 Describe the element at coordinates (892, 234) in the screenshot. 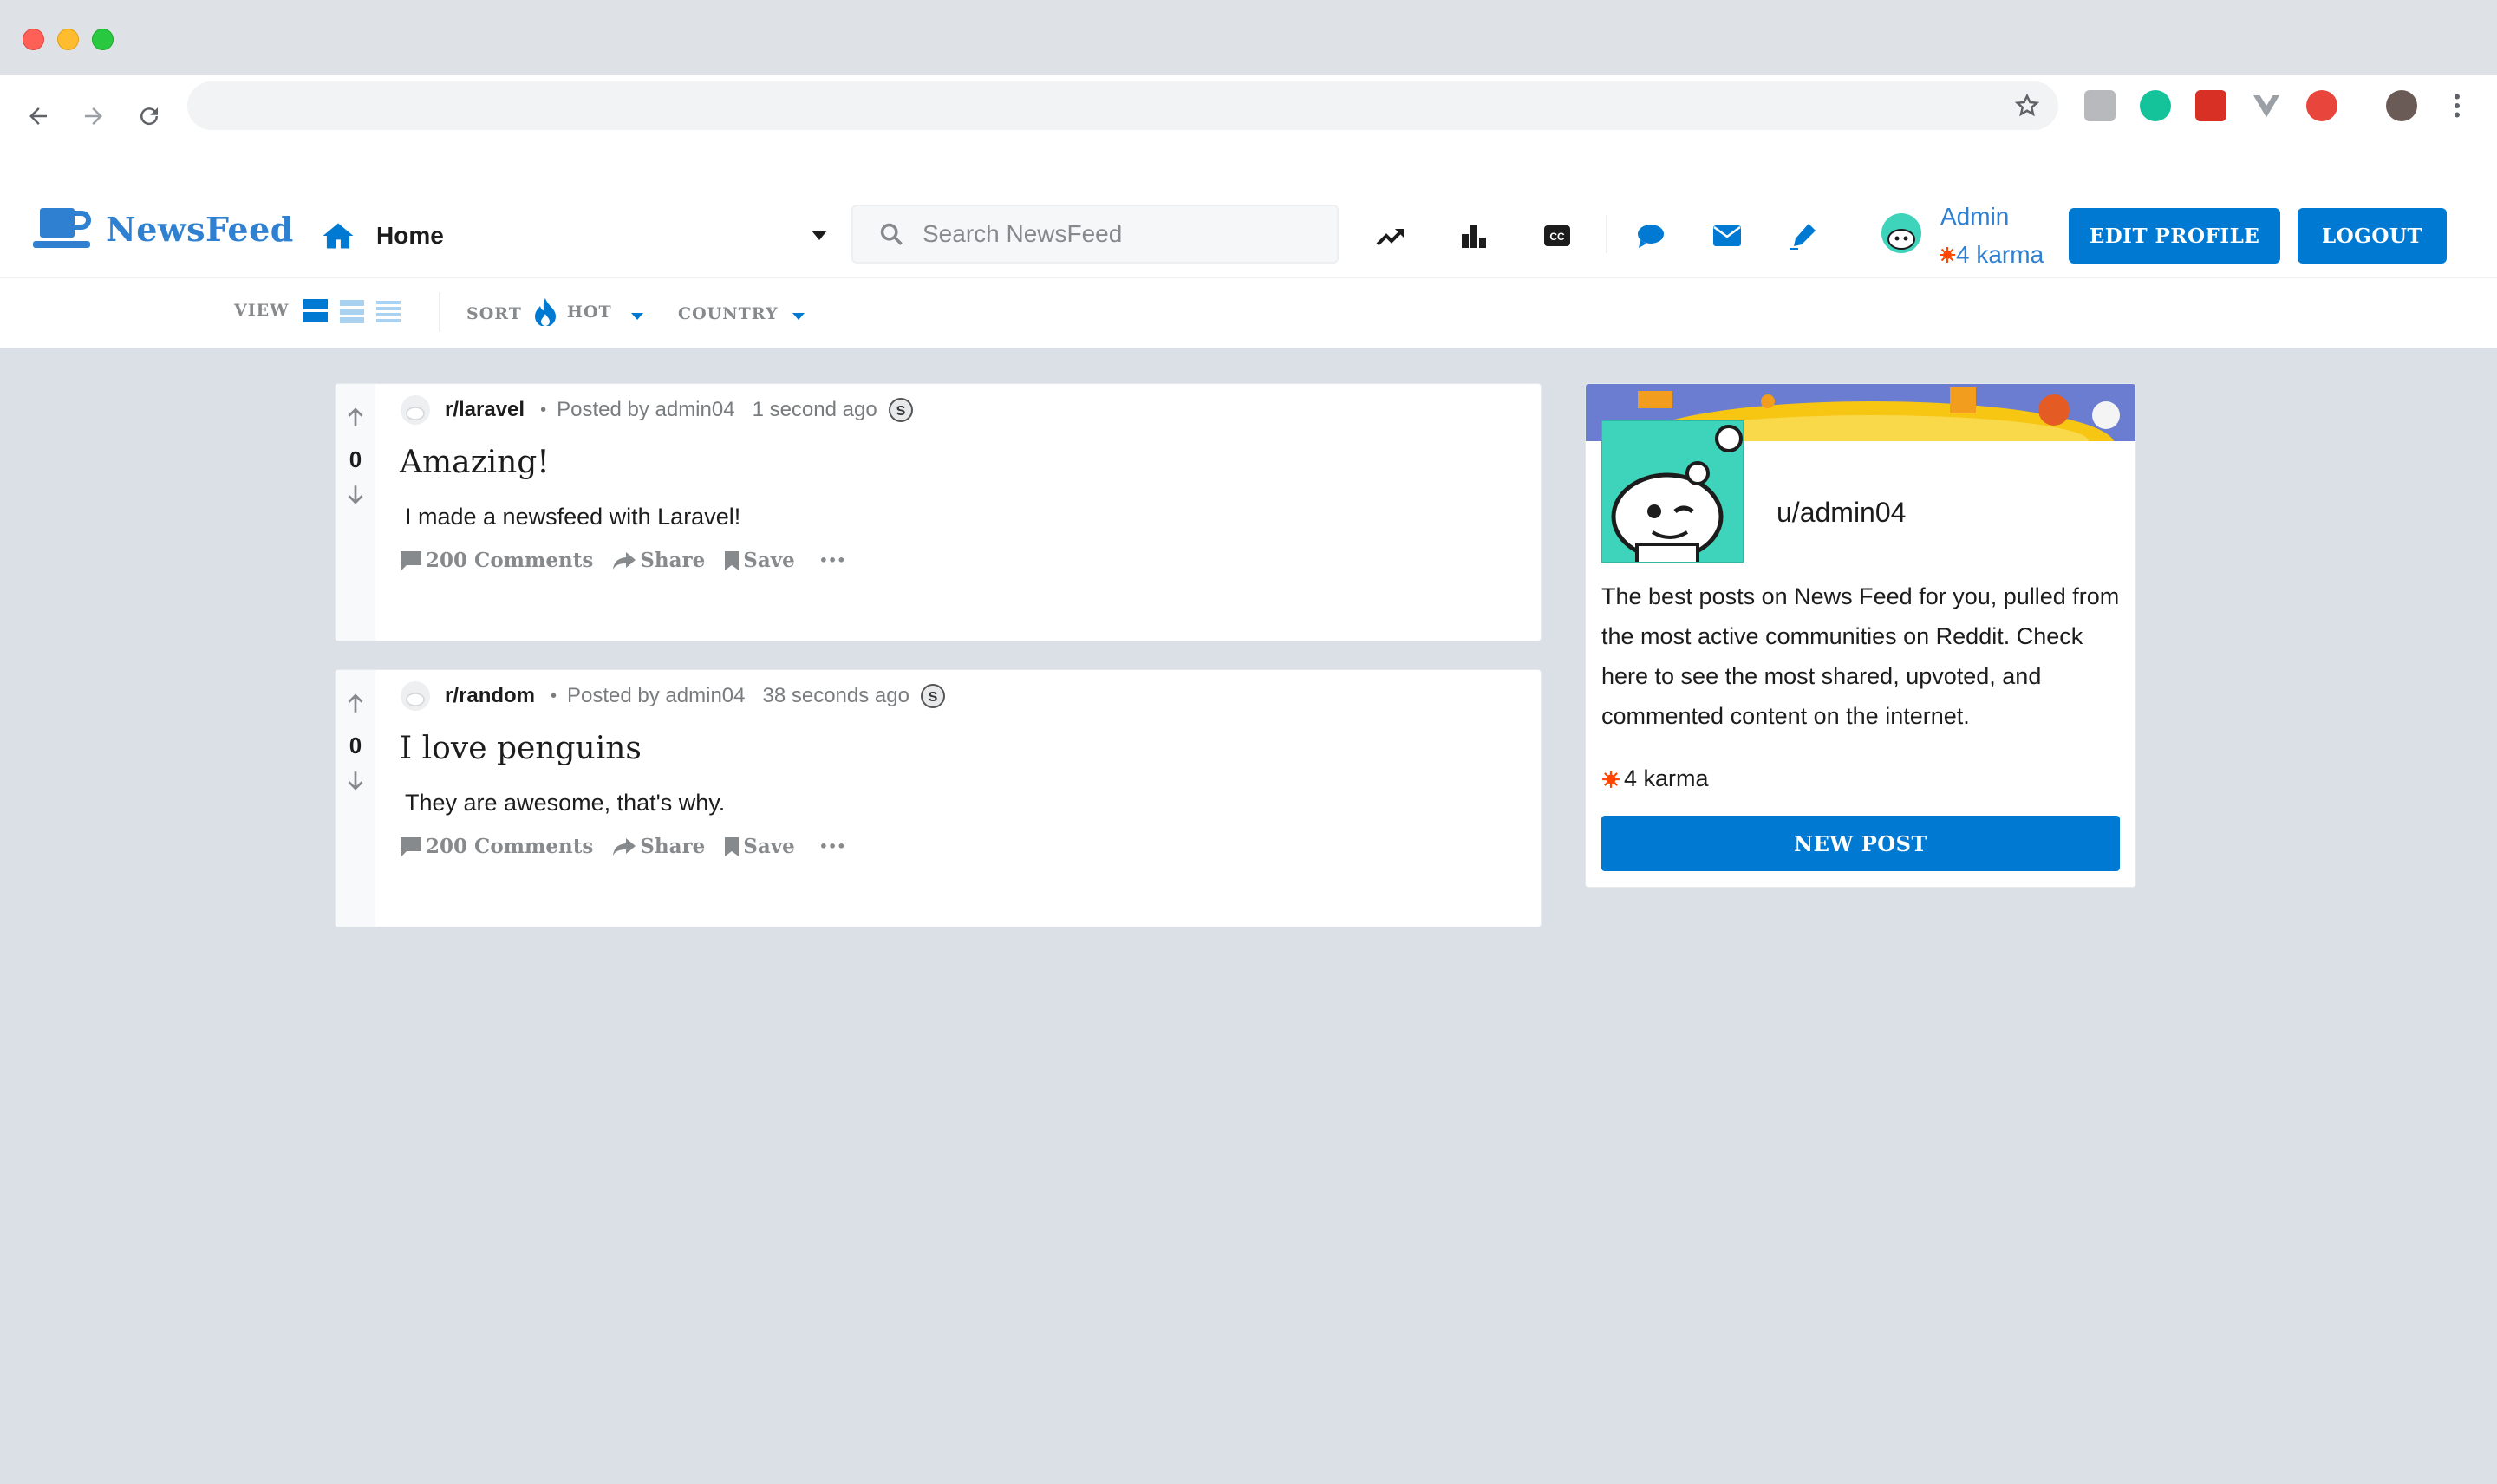

I see `search-icon` at that location.